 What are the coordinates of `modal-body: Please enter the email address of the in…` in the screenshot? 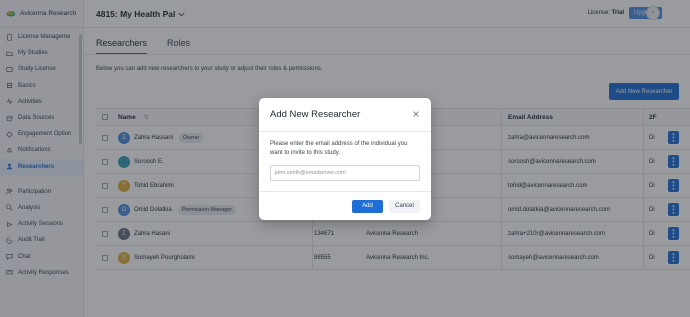 It's located at (345, 156).